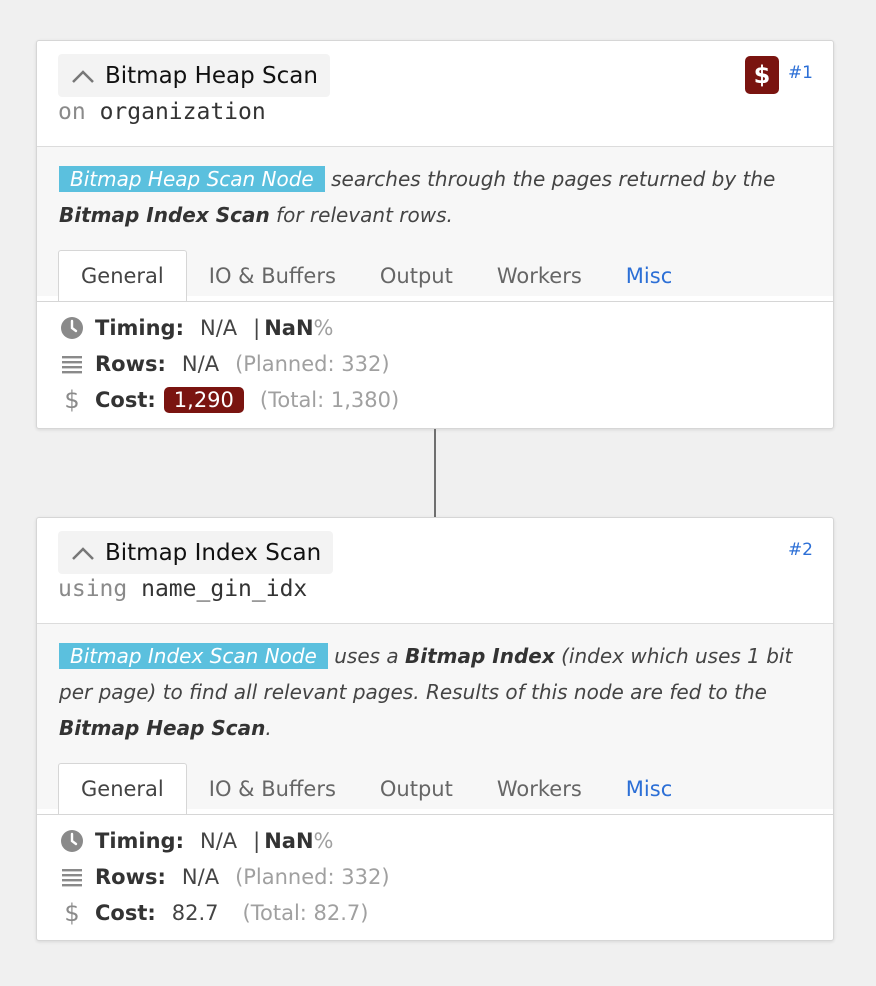  I want to click on index-keyword: using, so click(93, 589).